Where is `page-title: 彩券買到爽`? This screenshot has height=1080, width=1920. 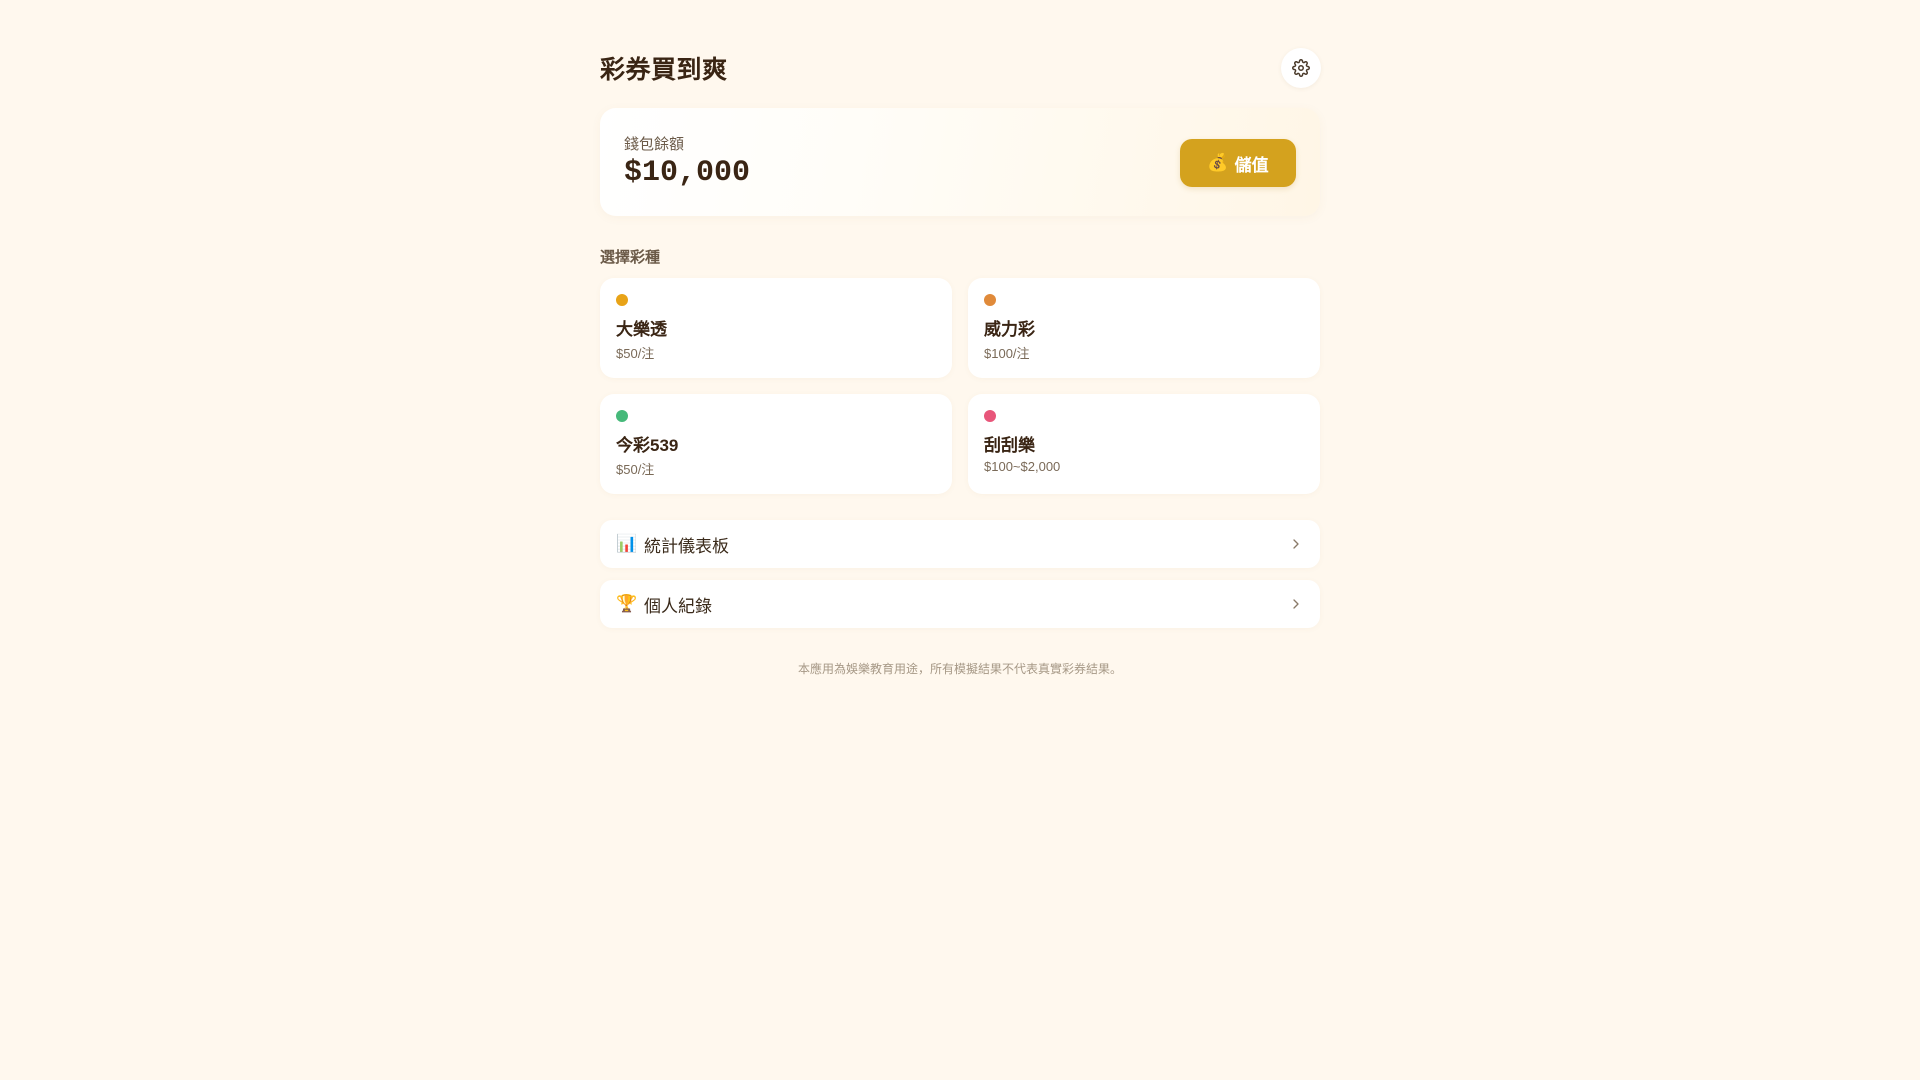 page-title: 彩券買到爽 is located at coordinates (664, 70).